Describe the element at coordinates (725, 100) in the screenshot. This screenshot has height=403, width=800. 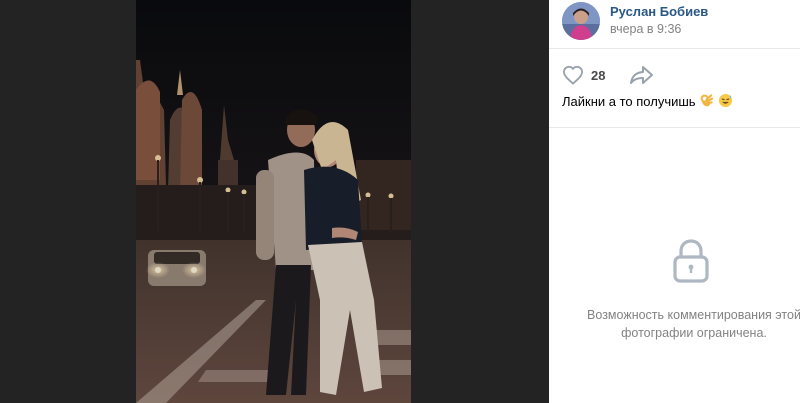
I see `sweat-smile-emoji` at that location.